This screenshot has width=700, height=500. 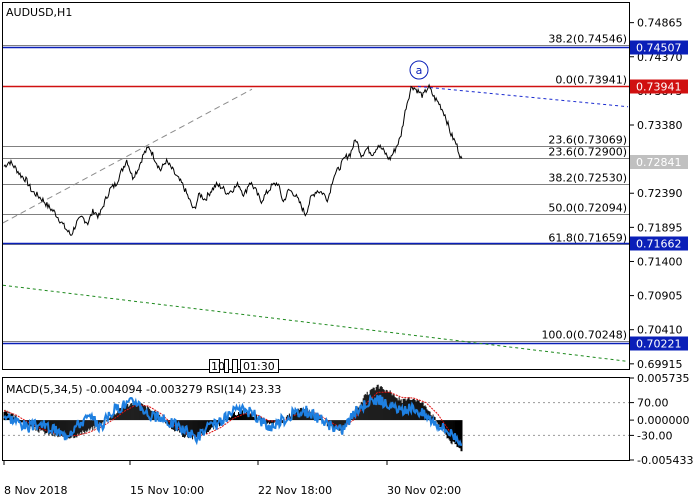 What do you see at coordinates (659, 48) in the screenshot?
I see `level-tag-label: 0.74507` at bounding box center [659, 48].